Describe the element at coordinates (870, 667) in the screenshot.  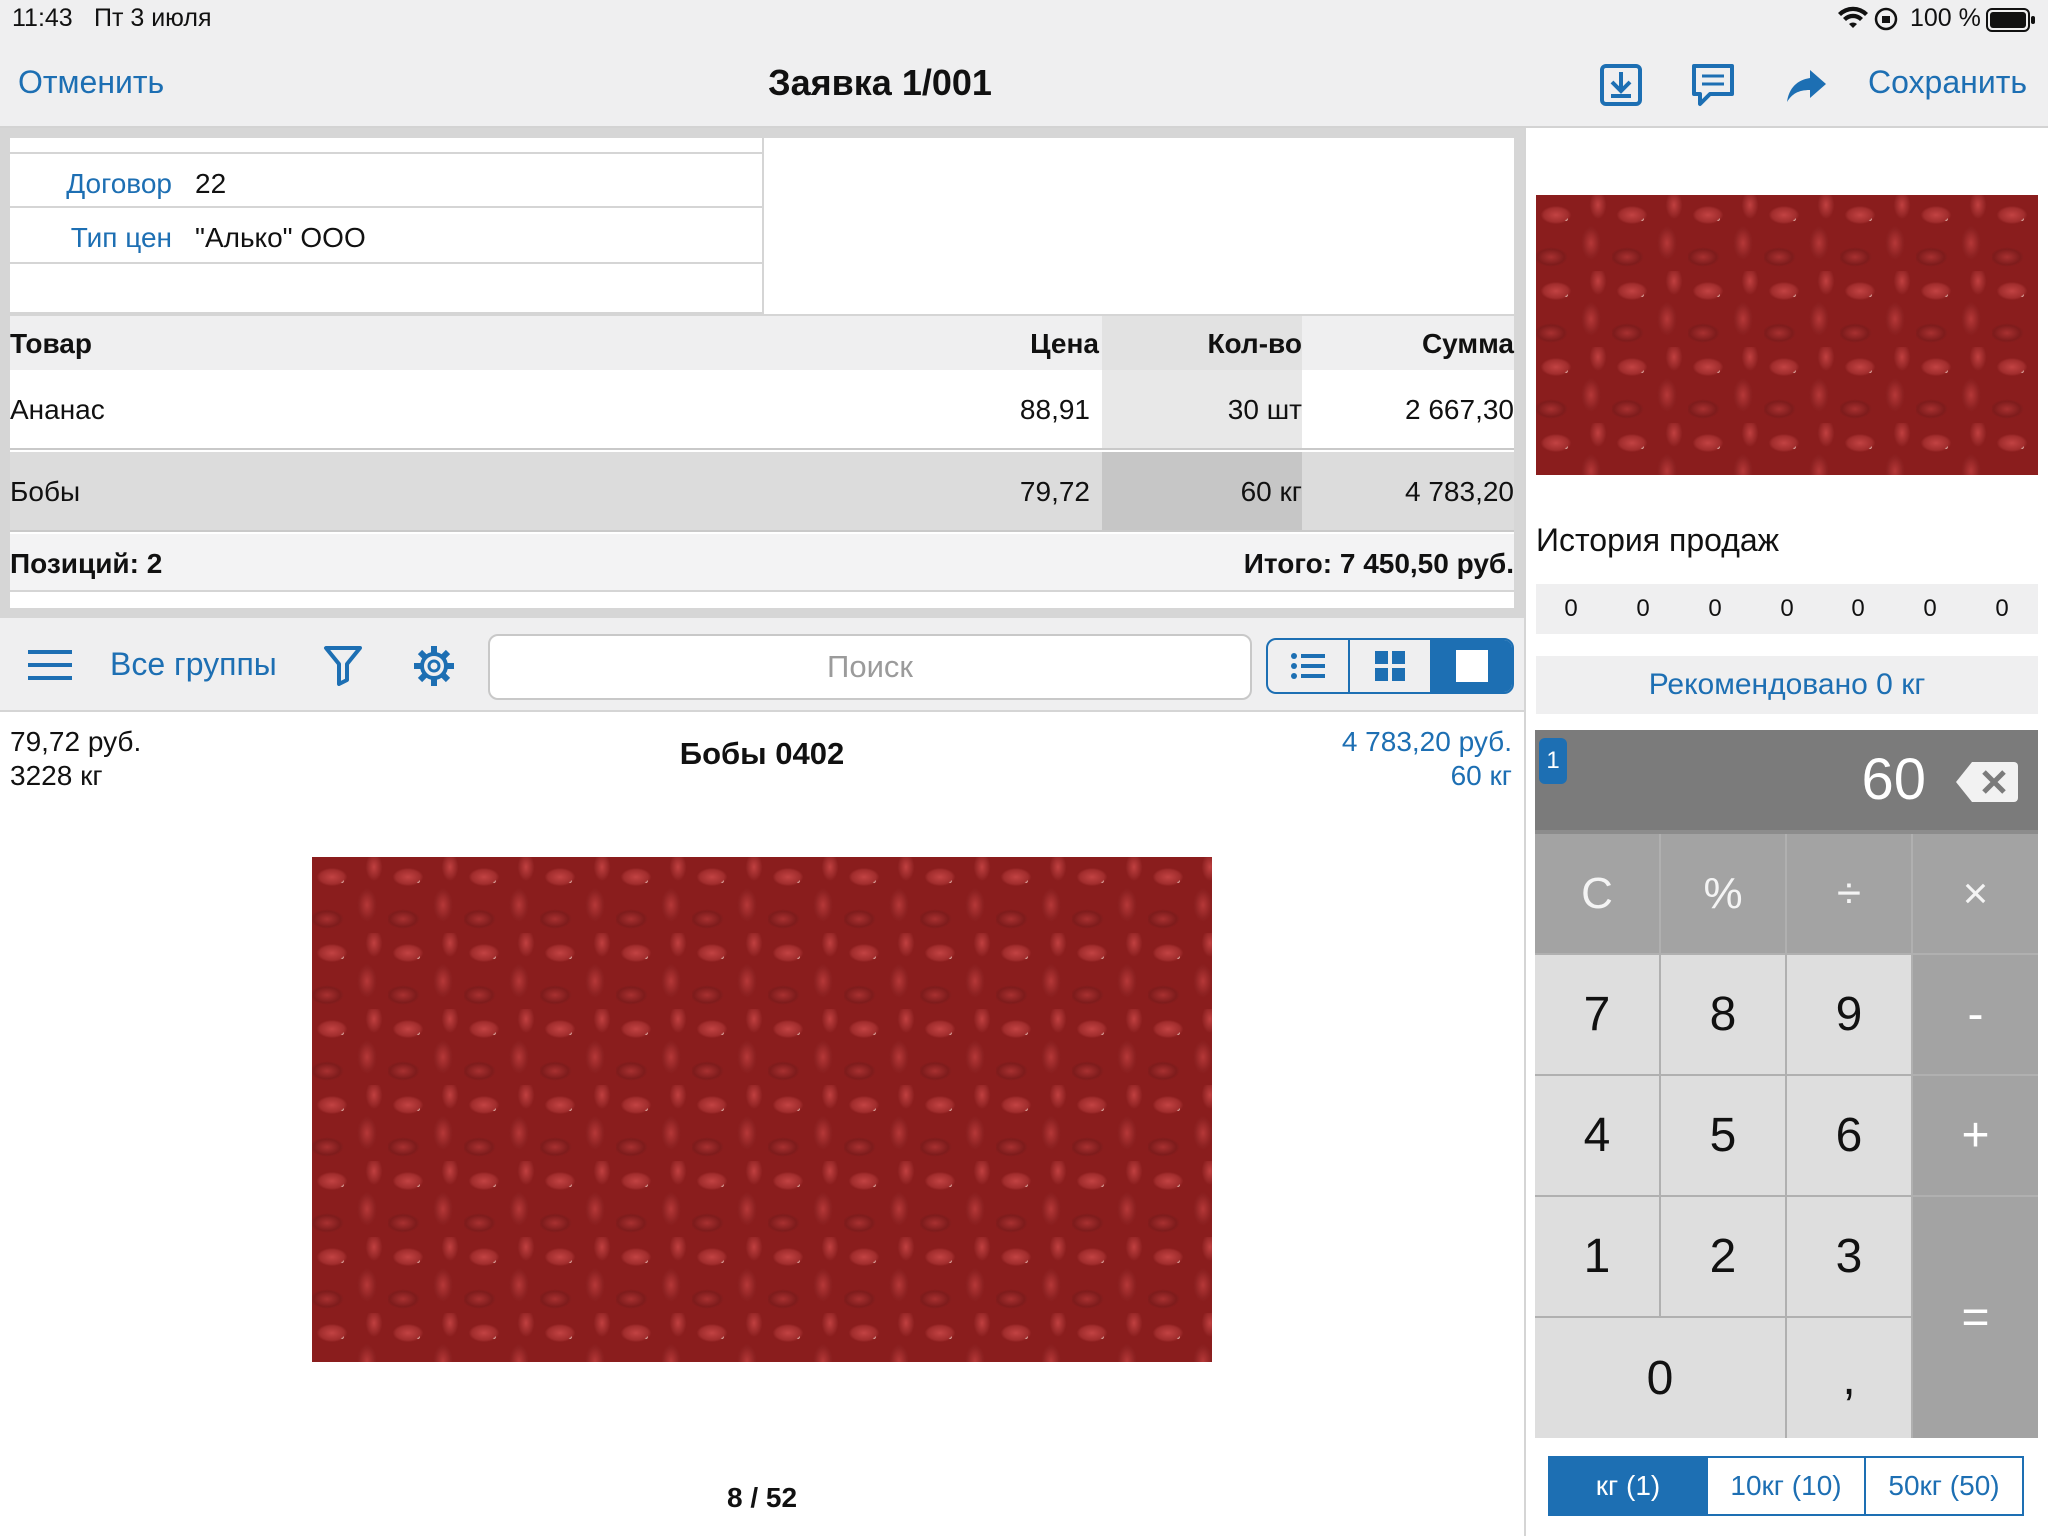
I see `search-input: Поиск` at that location.